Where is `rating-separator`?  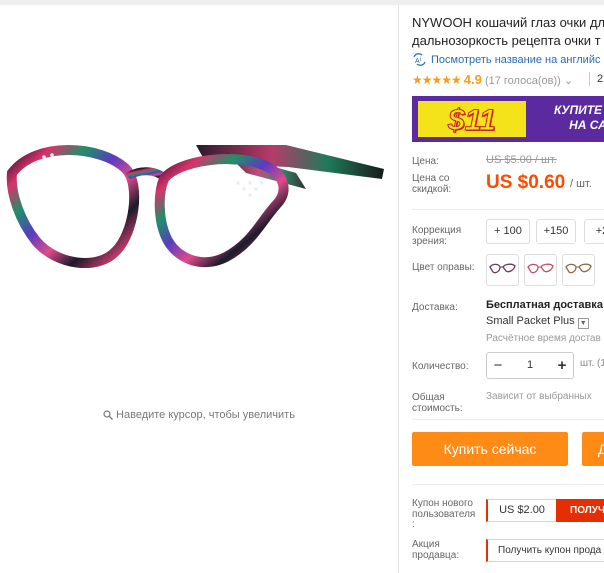
rating-separator is located at coordinates (589, 79).